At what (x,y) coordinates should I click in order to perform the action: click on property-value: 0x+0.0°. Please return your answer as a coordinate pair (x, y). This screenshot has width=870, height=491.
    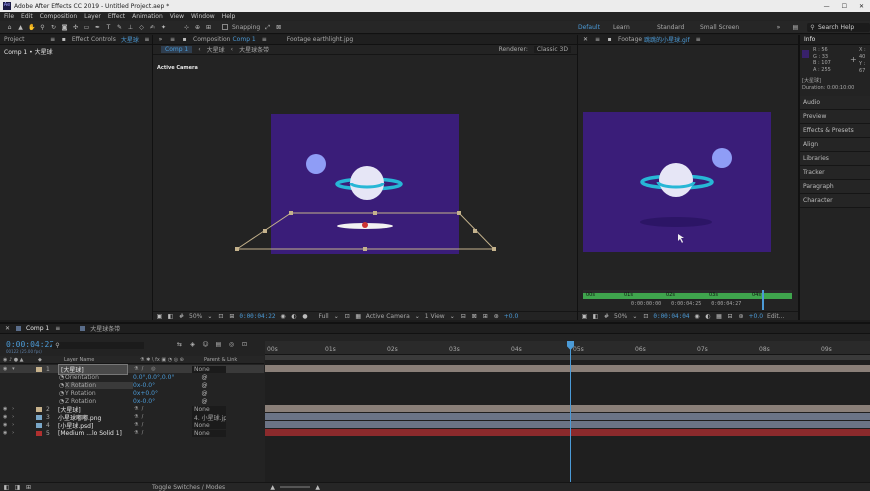
    Looking at the image, I should click on (167, 393).